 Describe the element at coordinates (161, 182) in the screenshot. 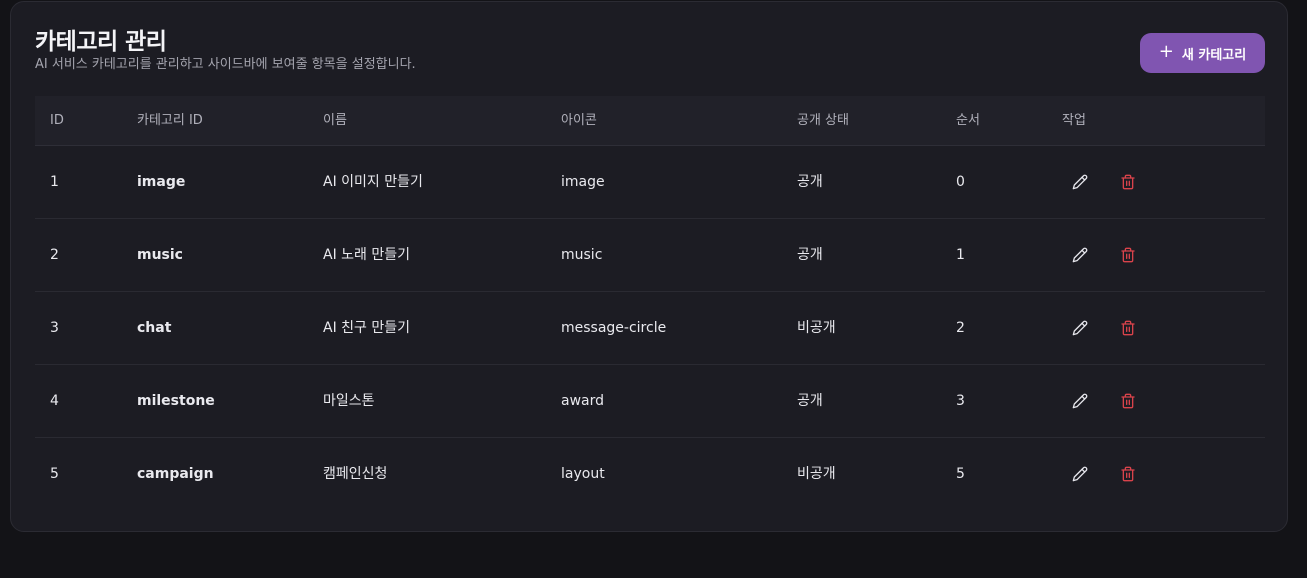

I see `row-category-id: image` at that location.